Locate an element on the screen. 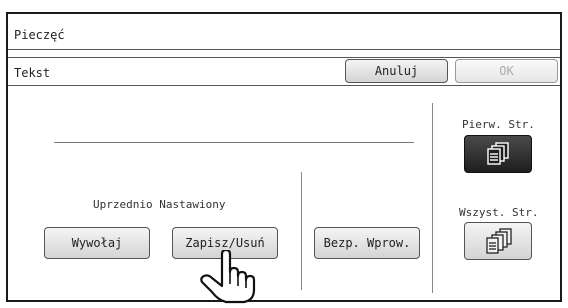 This screenshot has width=568, height=308. all-pages-button is located at coordinates (498, 241).